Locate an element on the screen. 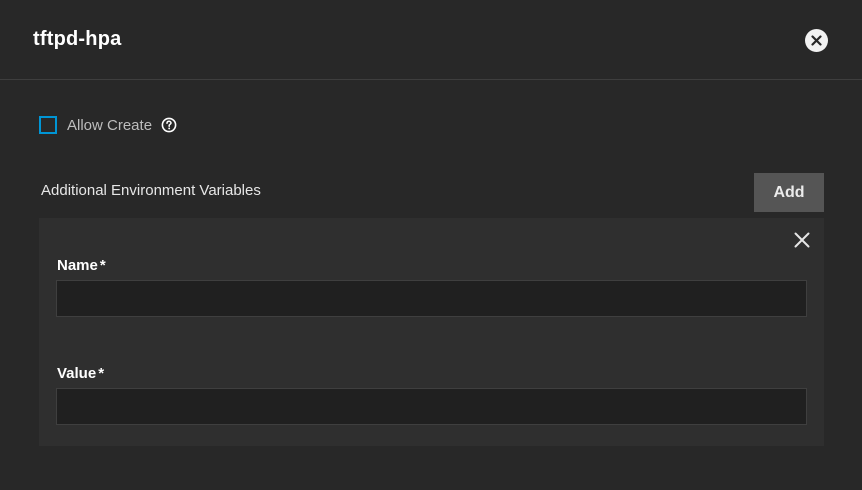 The height and width of the screenshot is (490, 862). name-field-label: Name * is located at coordinates (81, 265).